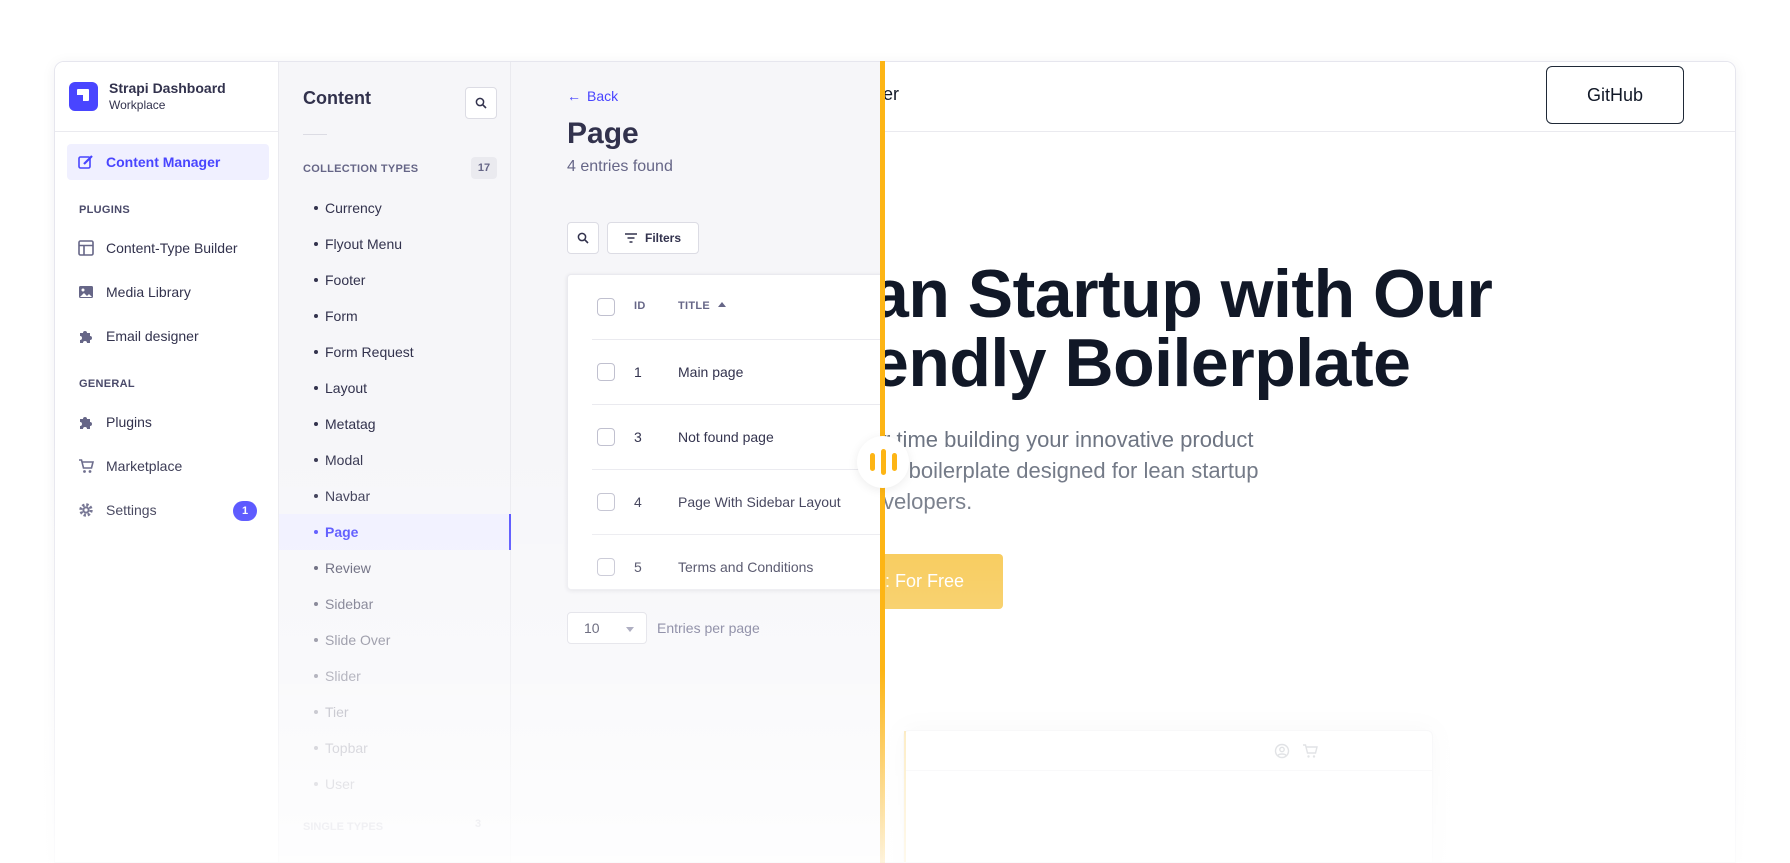  I want to click on nav-item-label: Email designer, so click(152, 336).